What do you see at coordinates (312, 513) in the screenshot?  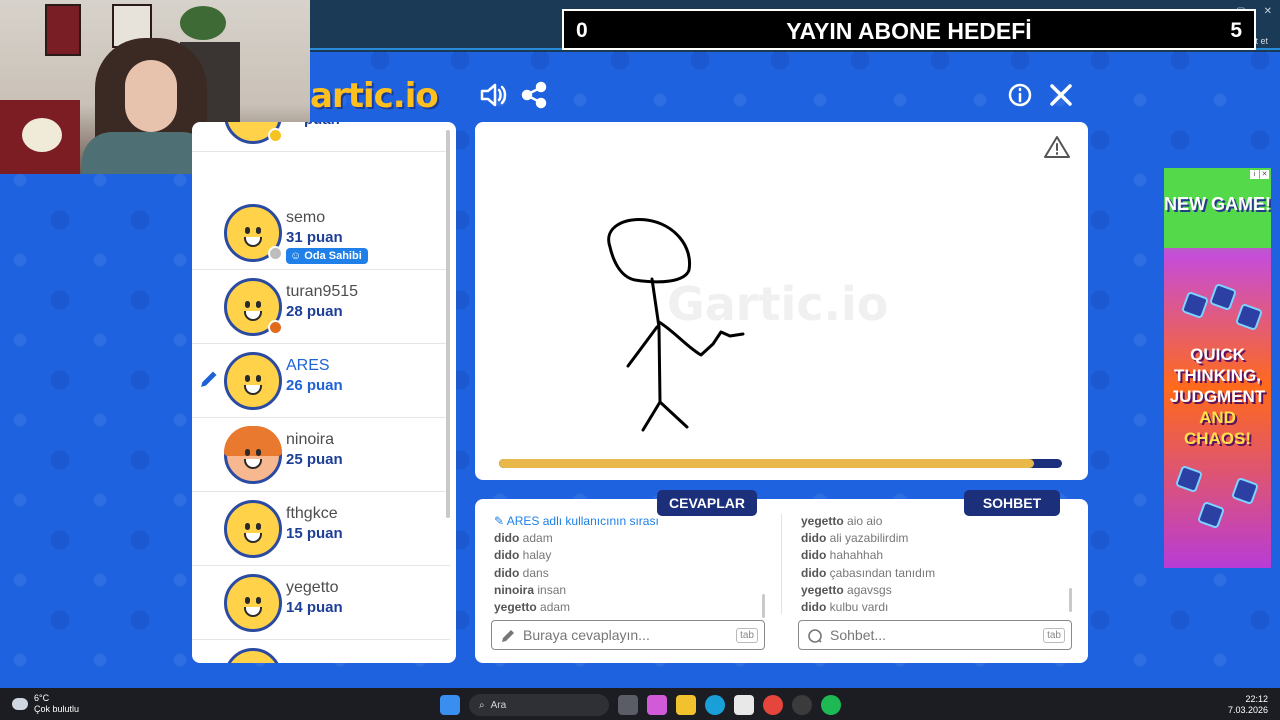 I see `player-name: fthgkce` at bounding box center [312, 513].